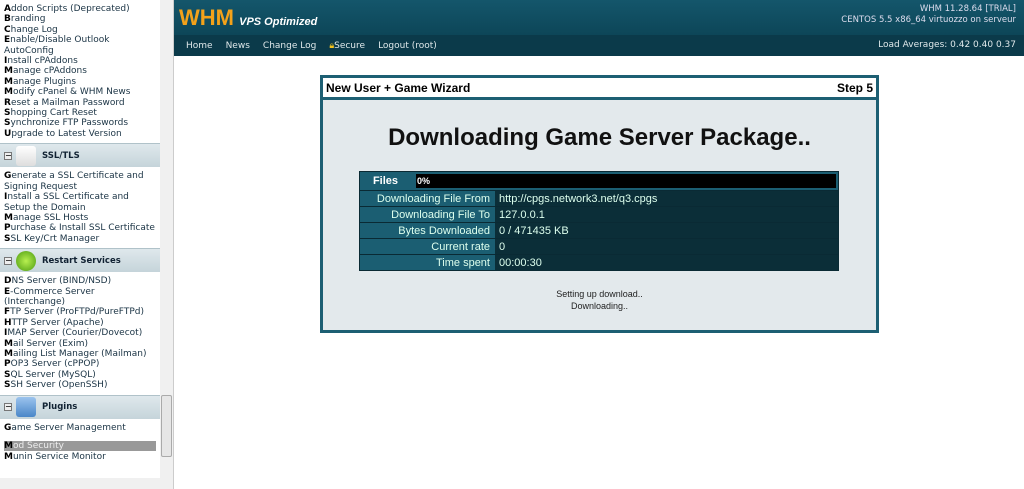 This screenshot has width=1024, height=489. Describe the element at coordinates (947, 45) in the screenshot. I see `load-averages: Load Averages: 0.42 0.40 0.37` at that location.